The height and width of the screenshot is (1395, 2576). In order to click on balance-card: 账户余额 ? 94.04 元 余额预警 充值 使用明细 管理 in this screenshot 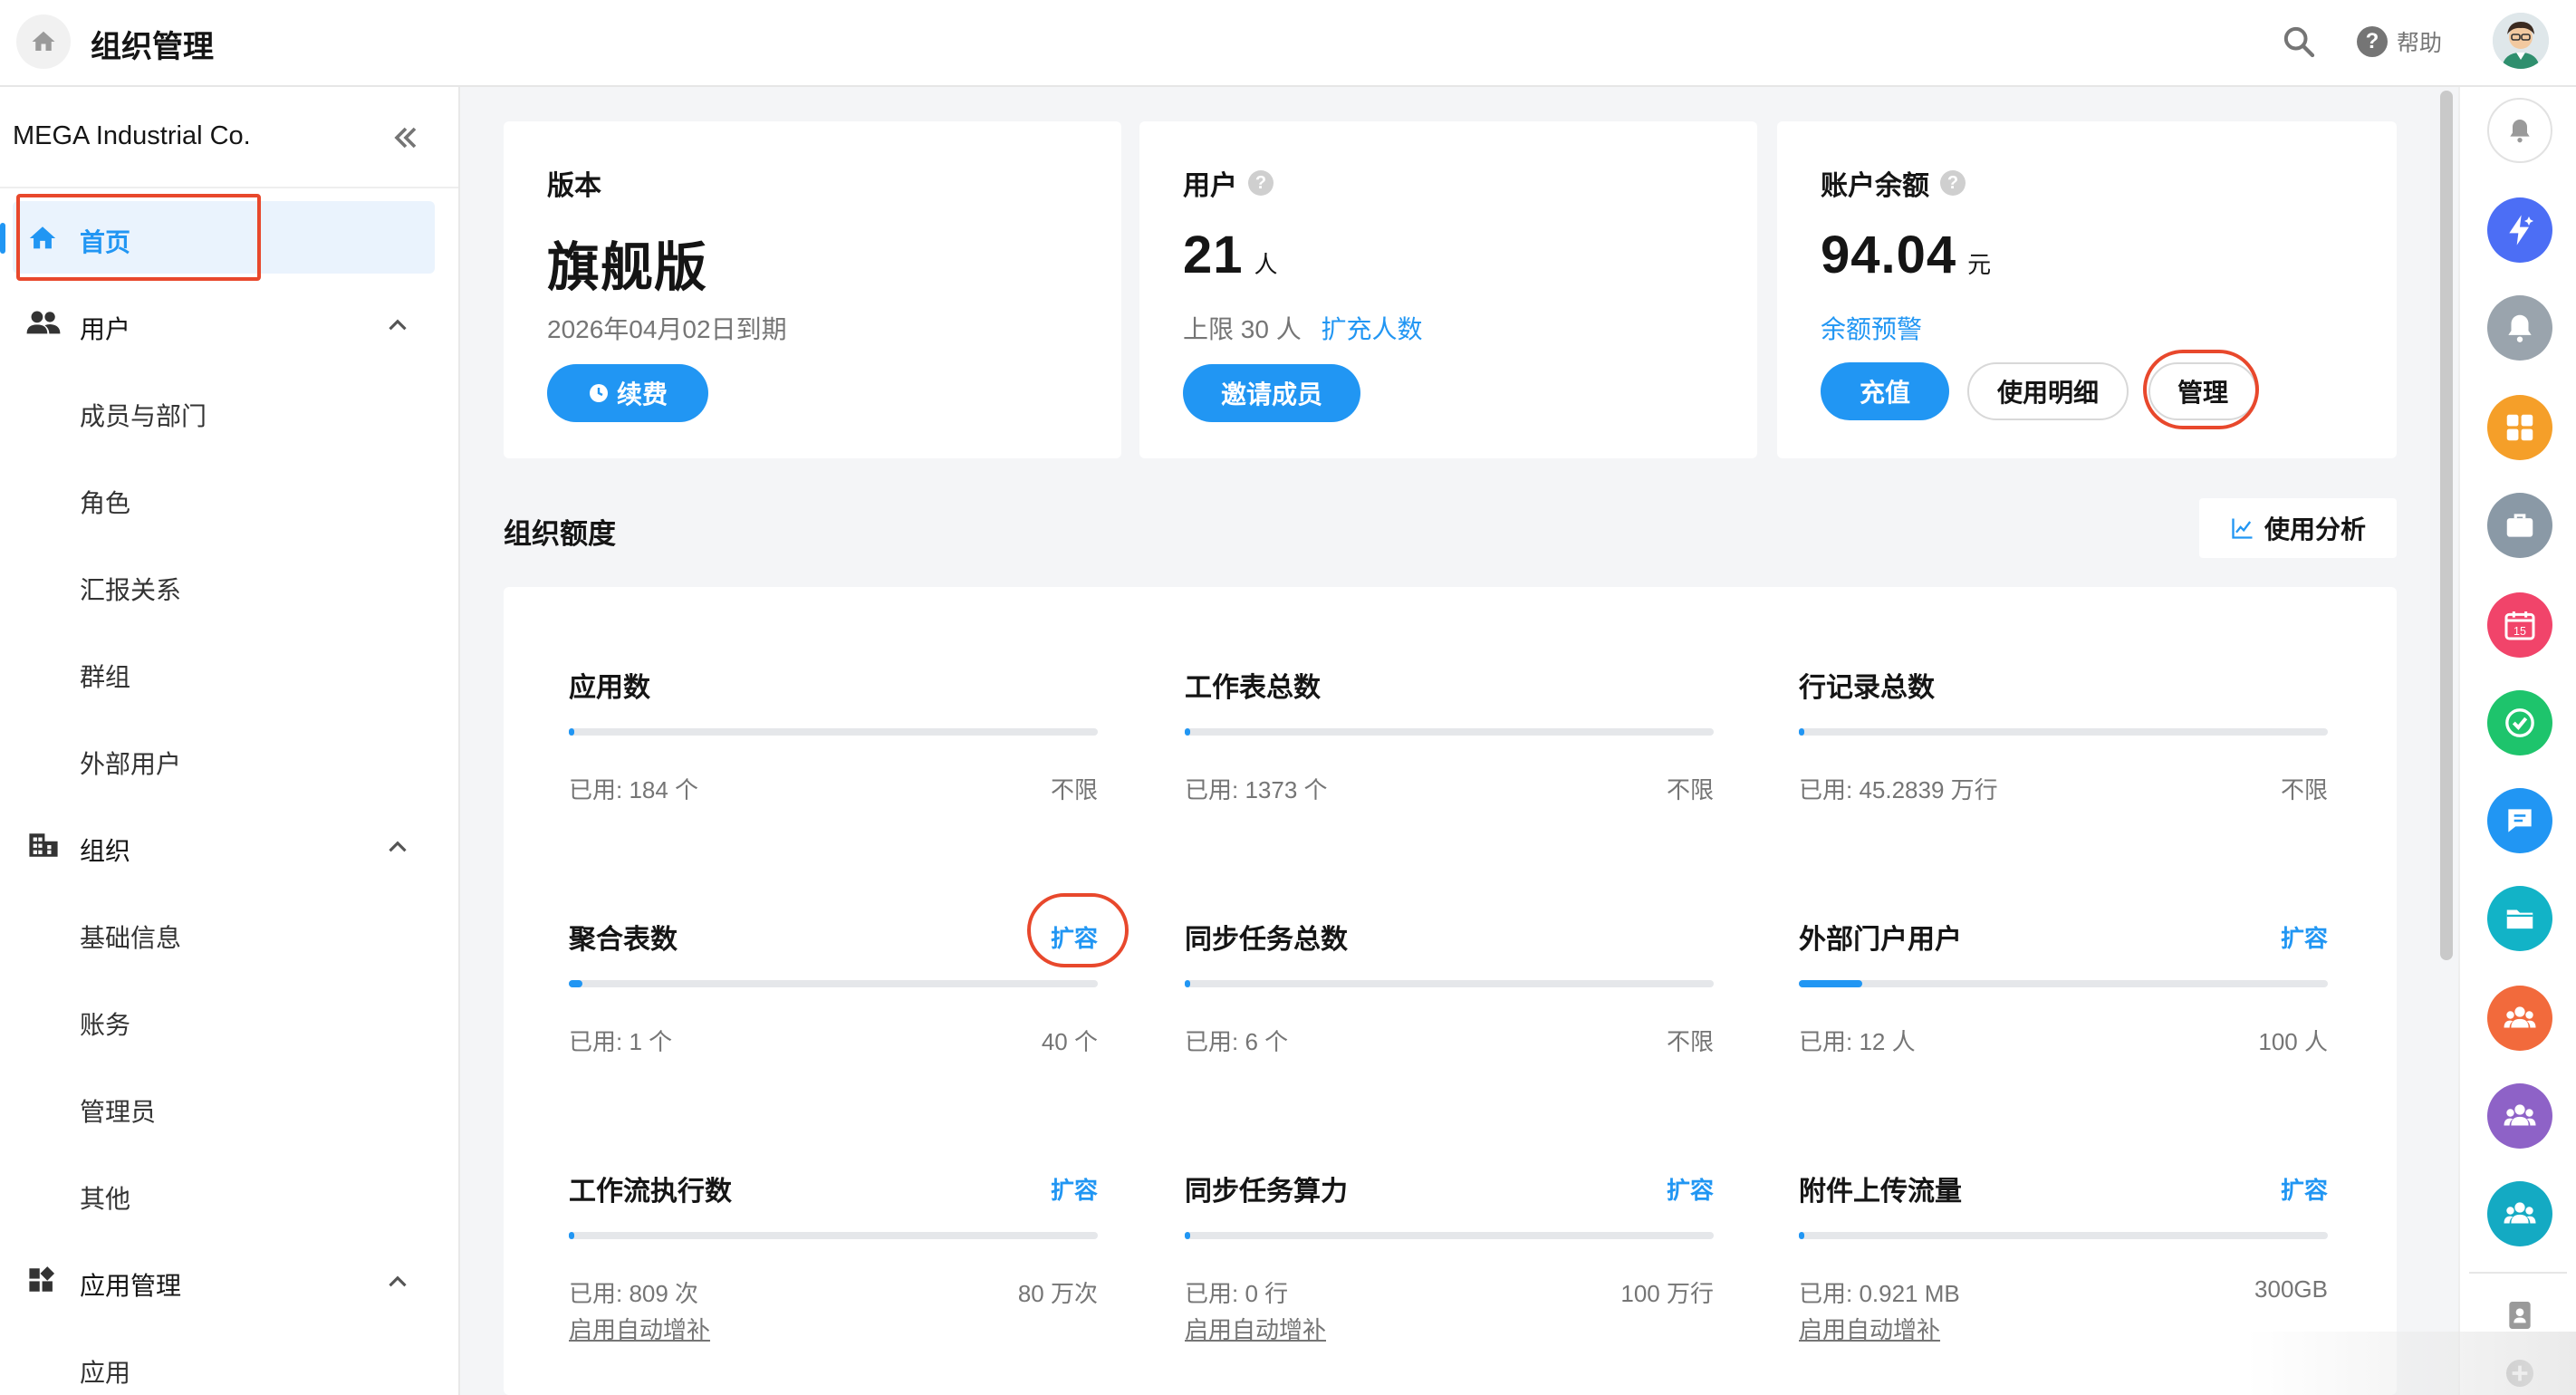, I will do `click(2087, 289)`.